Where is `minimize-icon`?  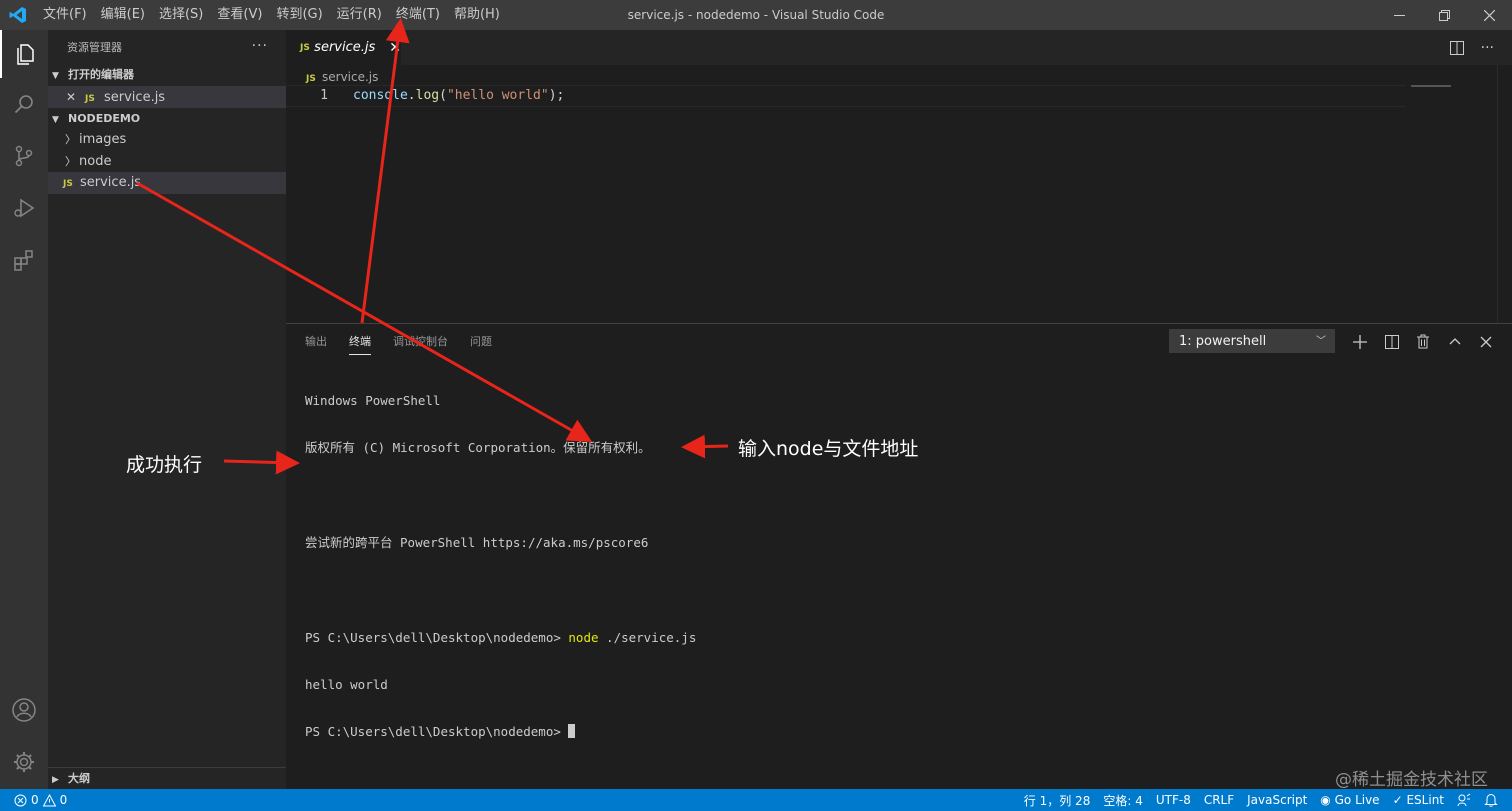
minimize-icon is located at coordinates (1399, 15).